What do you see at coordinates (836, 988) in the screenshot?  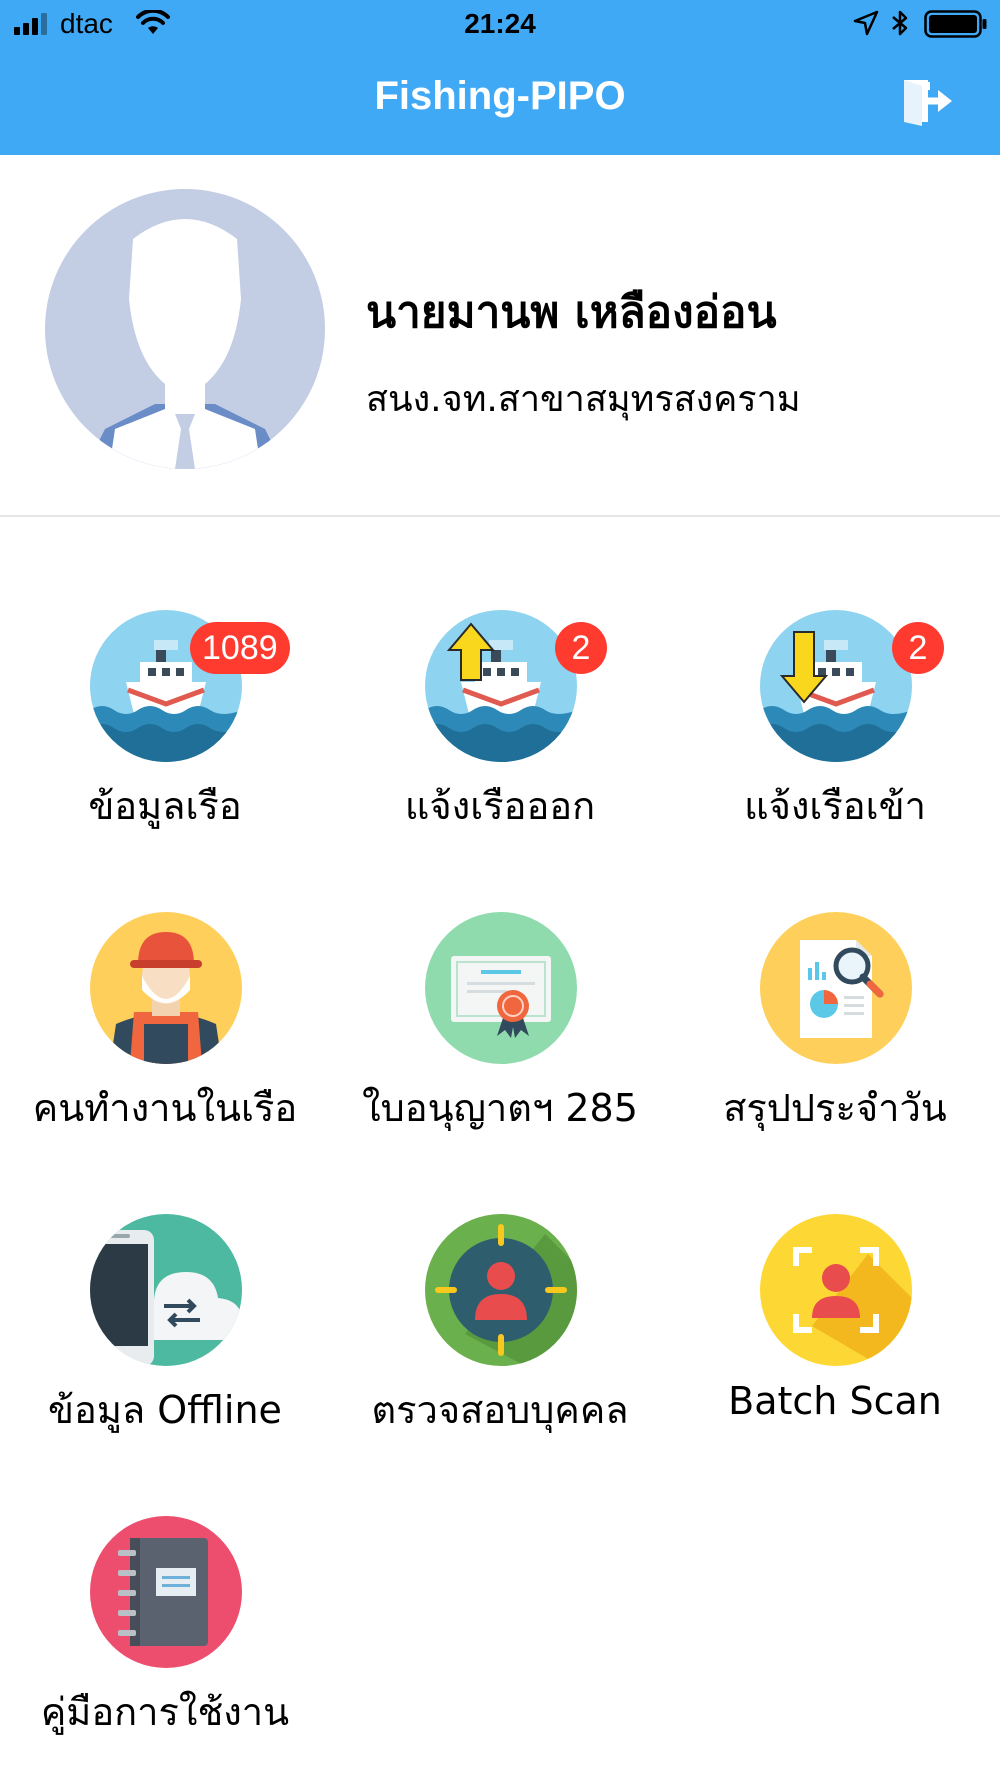 I see `daily-report-icon` at bounding box center [836, 988].